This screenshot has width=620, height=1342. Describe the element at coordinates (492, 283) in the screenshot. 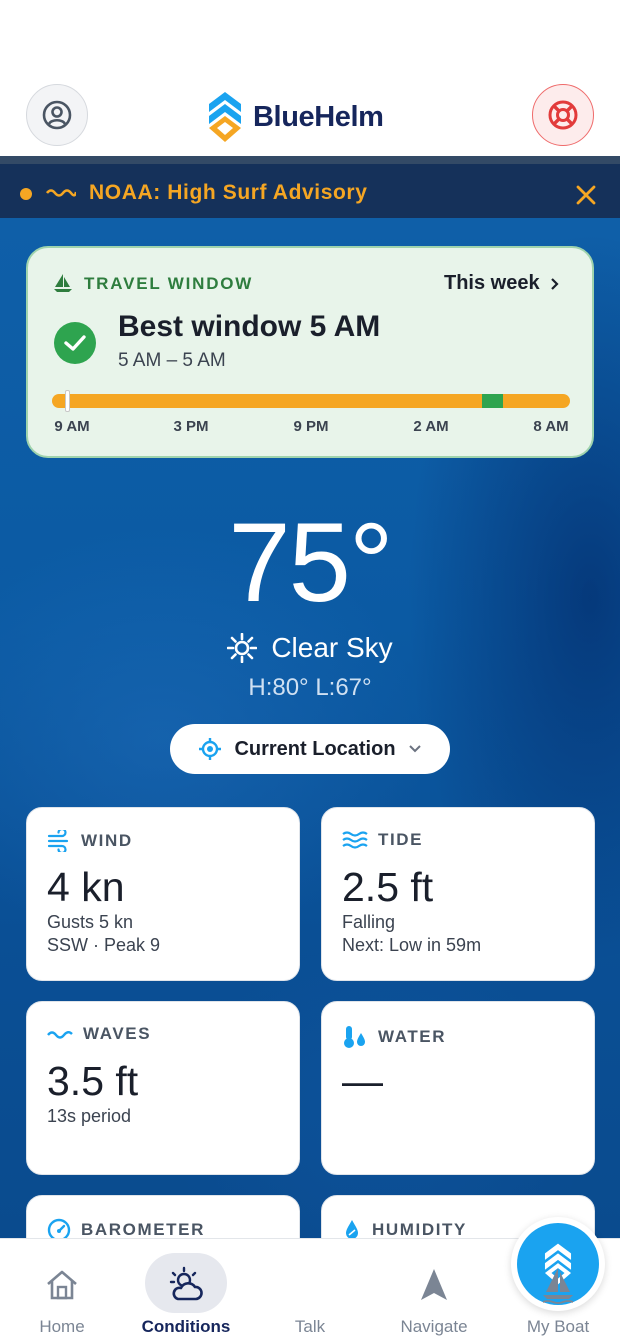

I see `this-week-label: This week` at that location.